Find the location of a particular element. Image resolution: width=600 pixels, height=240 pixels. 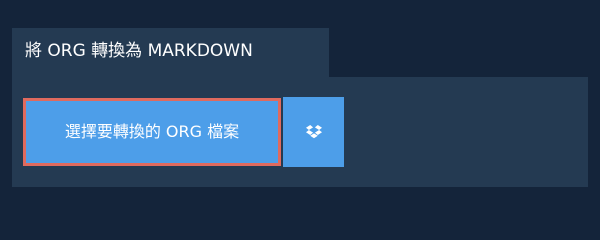

dropbox-icon is located at coordinates (313, 132).